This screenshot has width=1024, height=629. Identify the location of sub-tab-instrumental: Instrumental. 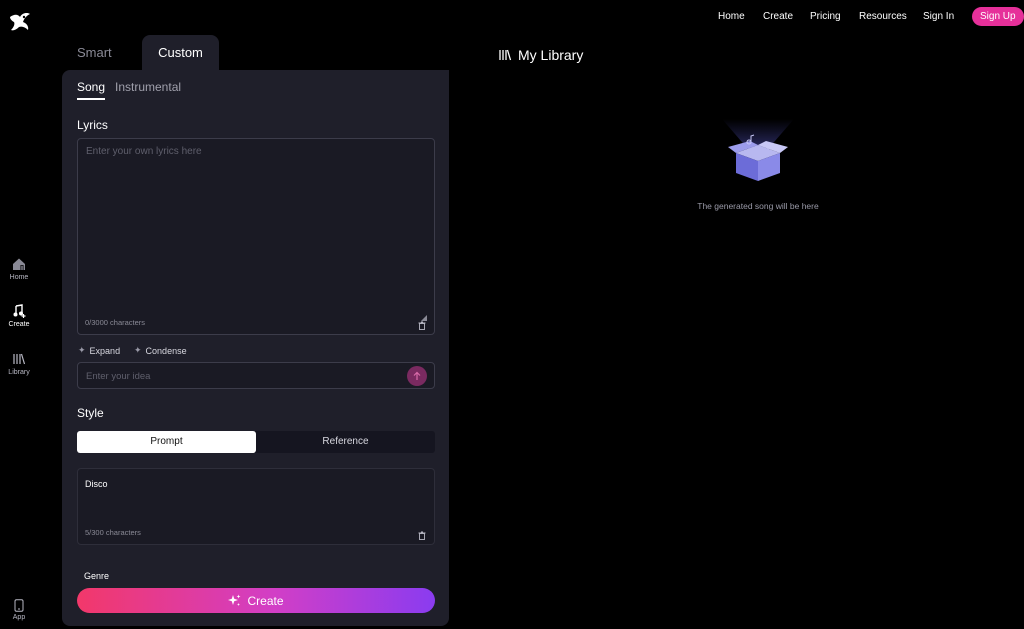
(148, 87).